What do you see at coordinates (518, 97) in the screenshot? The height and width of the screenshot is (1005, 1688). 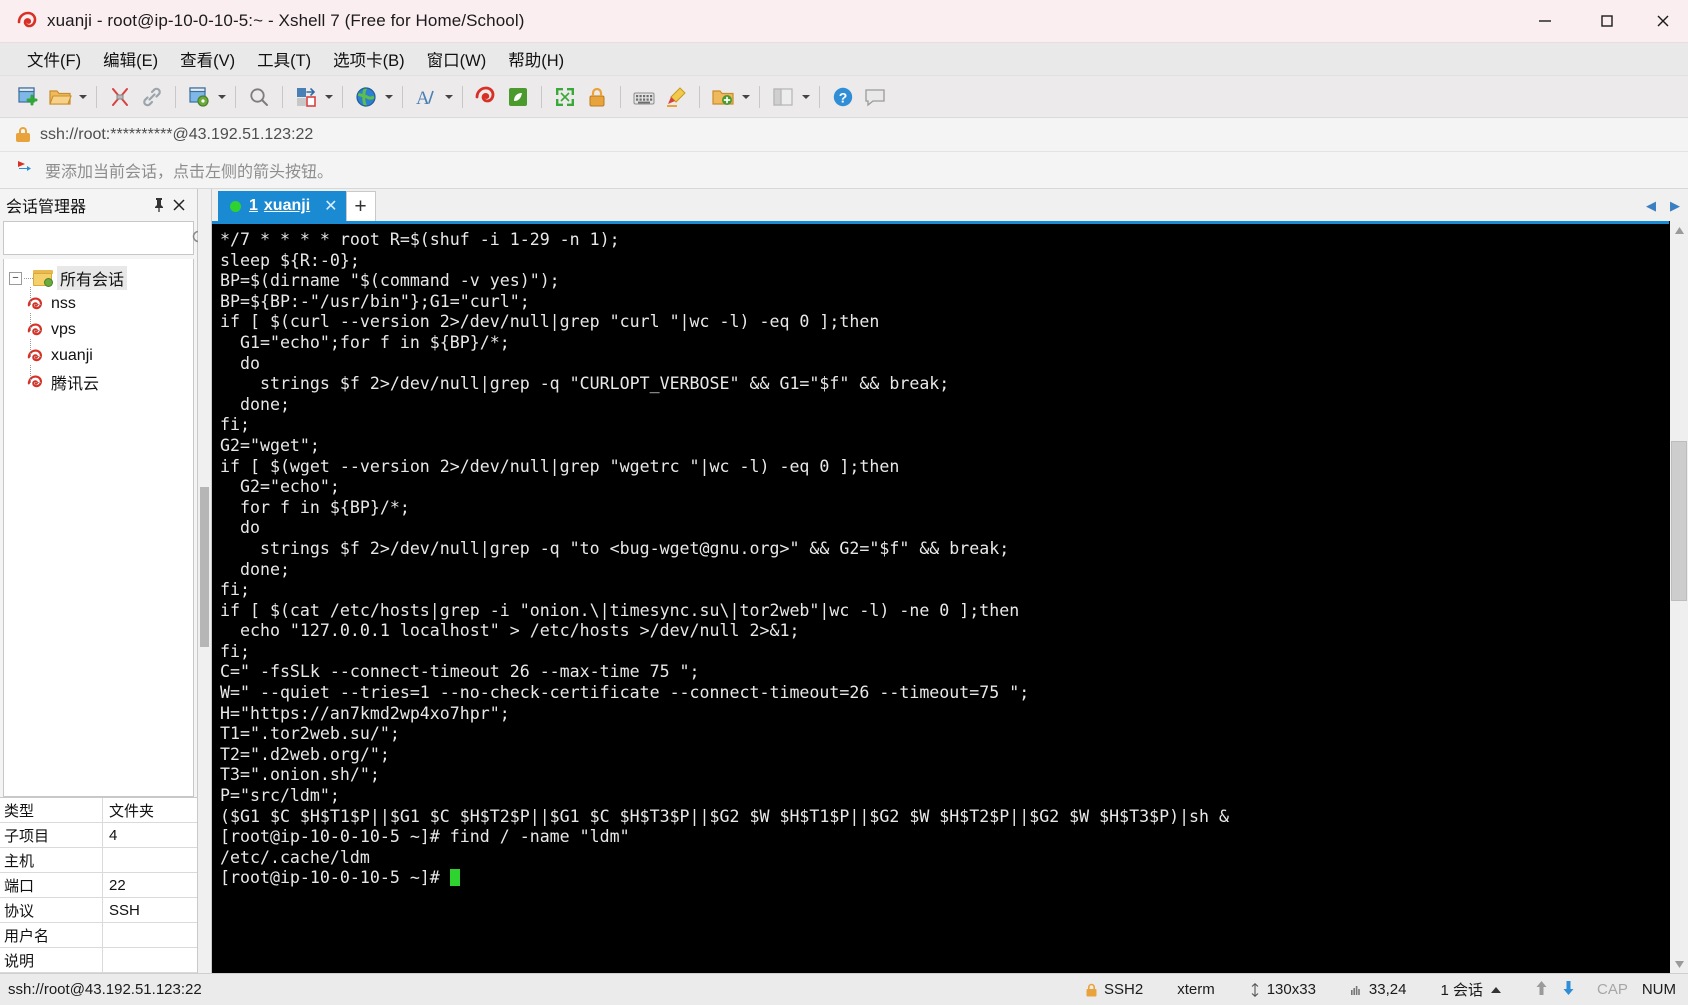 I see `xftp-icon` at bounding box center [518, 97].